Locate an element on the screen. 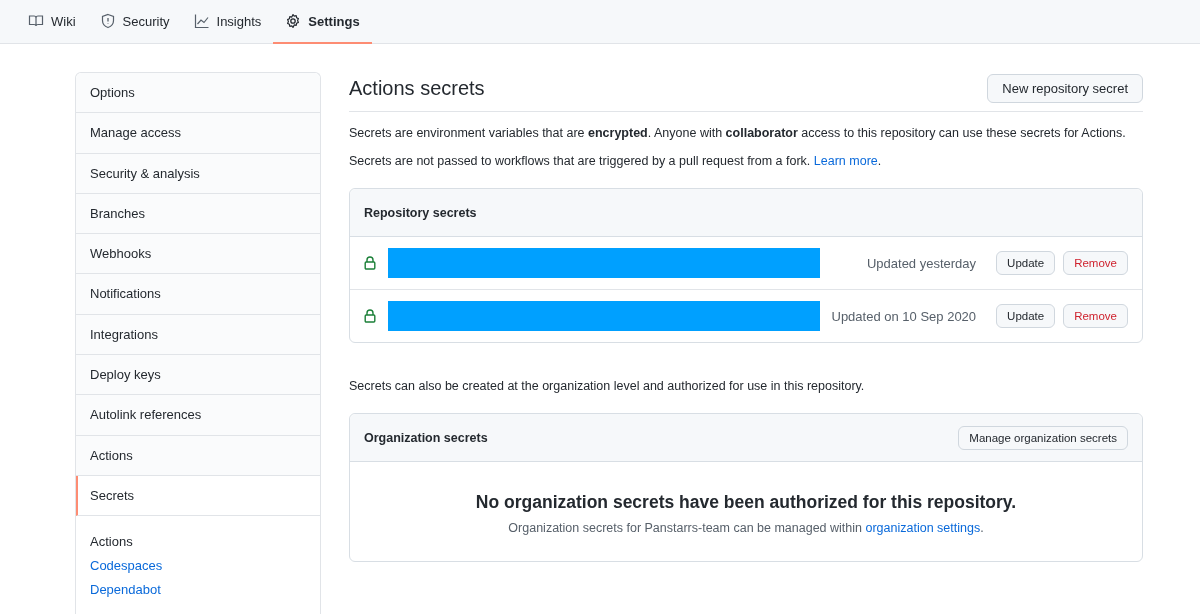 Image resolution: width=1200 pixels, height=614 pixels. panel-title: Repository secrets is located at coordinates (420, 212).